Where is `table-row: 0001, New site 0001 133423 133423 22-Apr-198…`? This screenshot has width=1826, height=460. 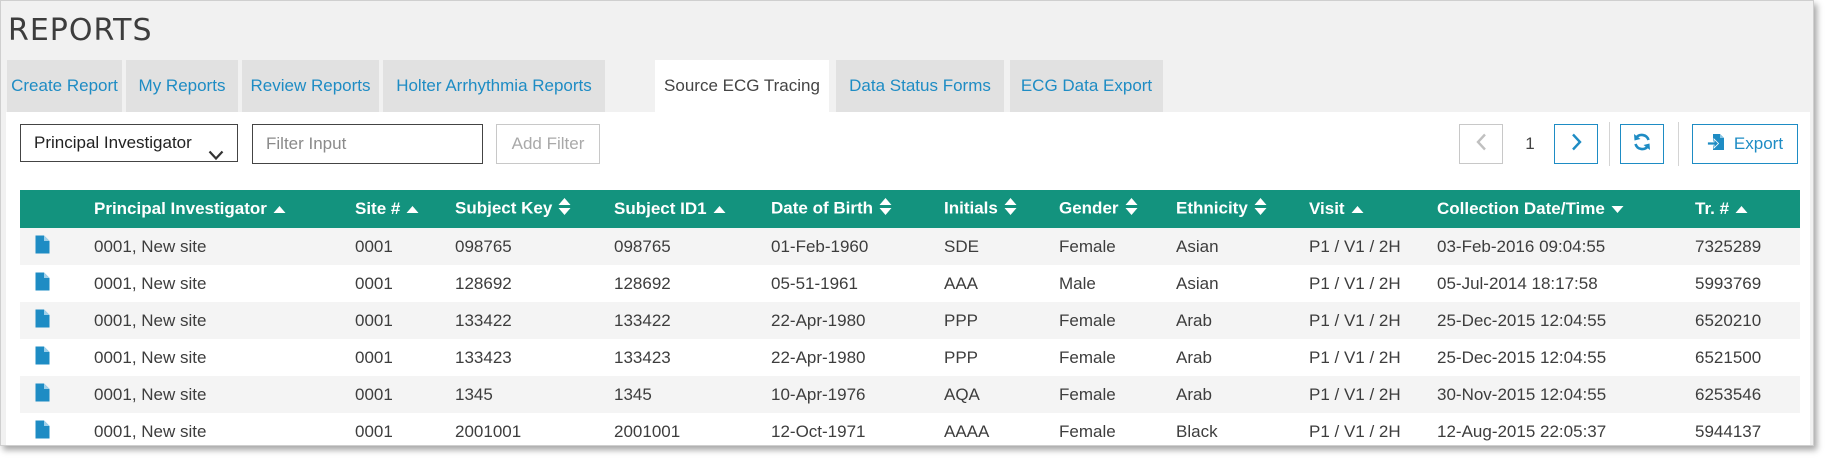
table-row: 0001, New site 0001 133423 133423 22-Apr-198… is located at coordinates (910, 357).